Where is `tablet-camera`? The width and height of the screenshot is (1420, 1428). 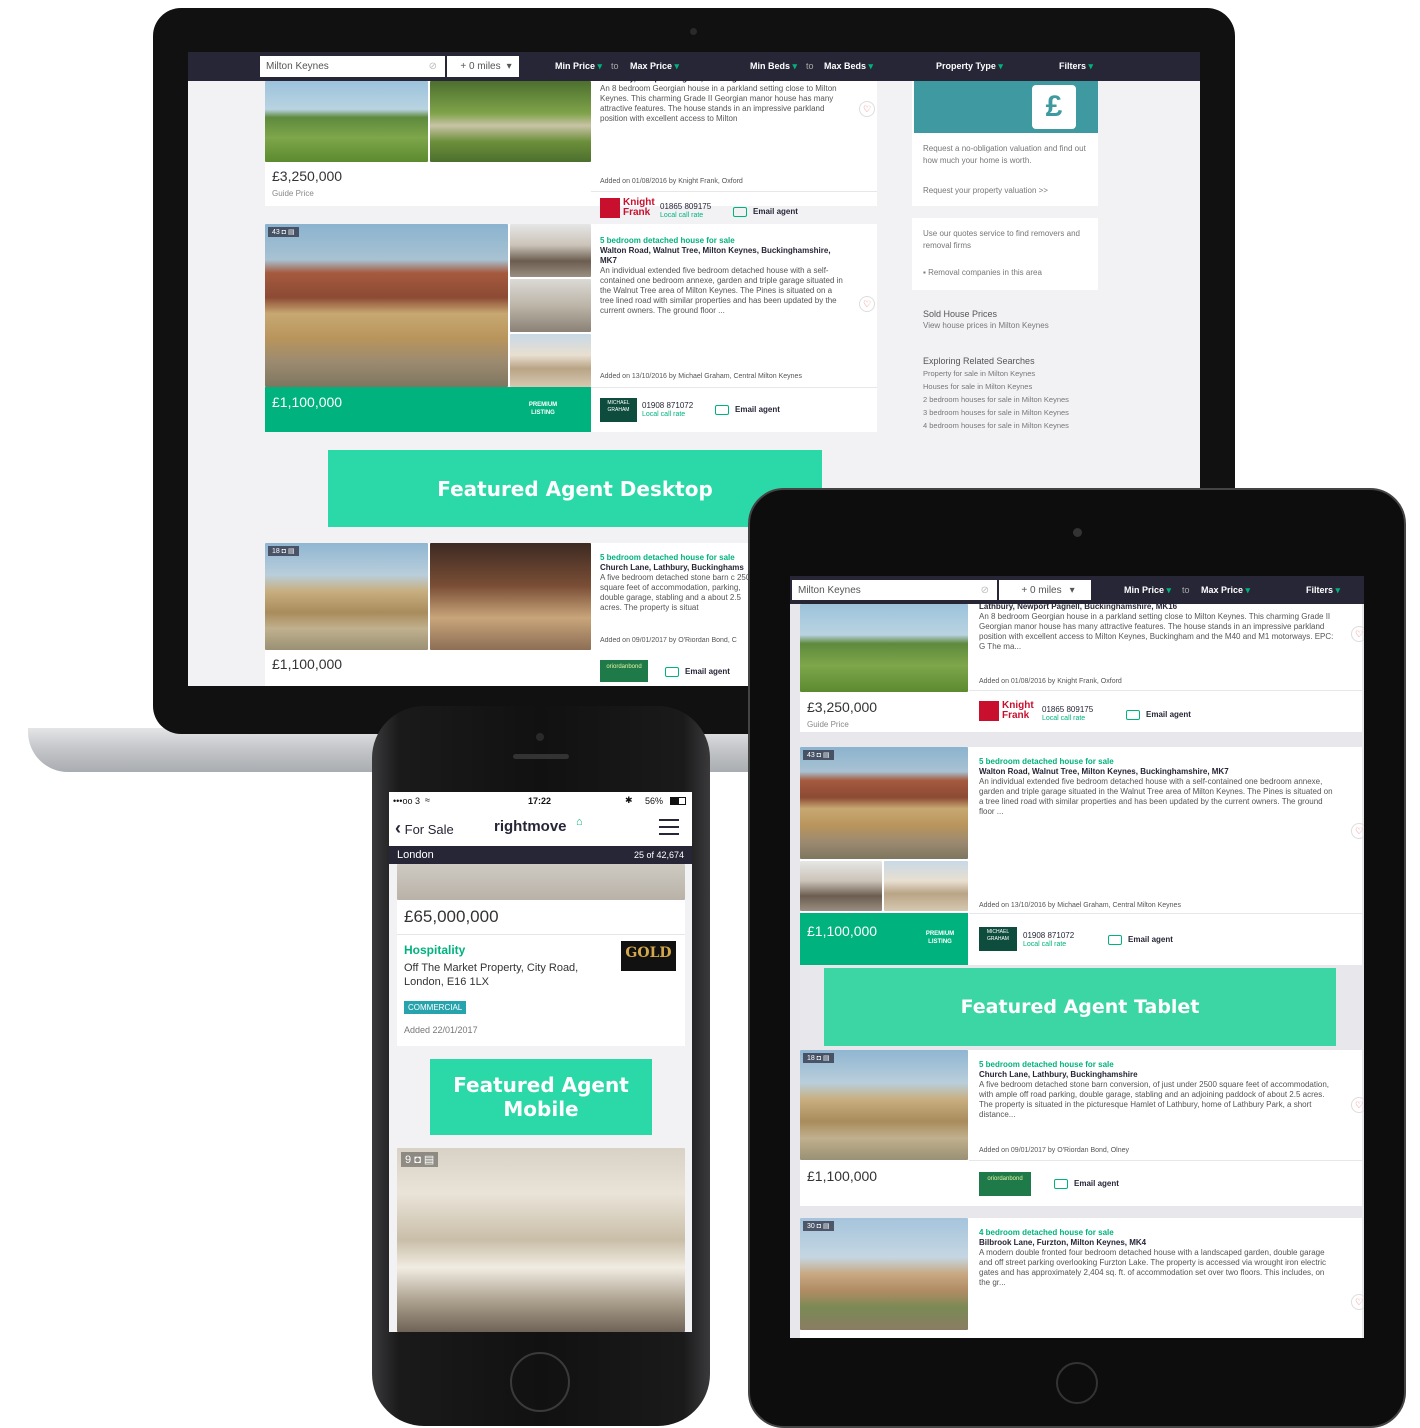 tablet-camera is located at coordinates (1077, 532).